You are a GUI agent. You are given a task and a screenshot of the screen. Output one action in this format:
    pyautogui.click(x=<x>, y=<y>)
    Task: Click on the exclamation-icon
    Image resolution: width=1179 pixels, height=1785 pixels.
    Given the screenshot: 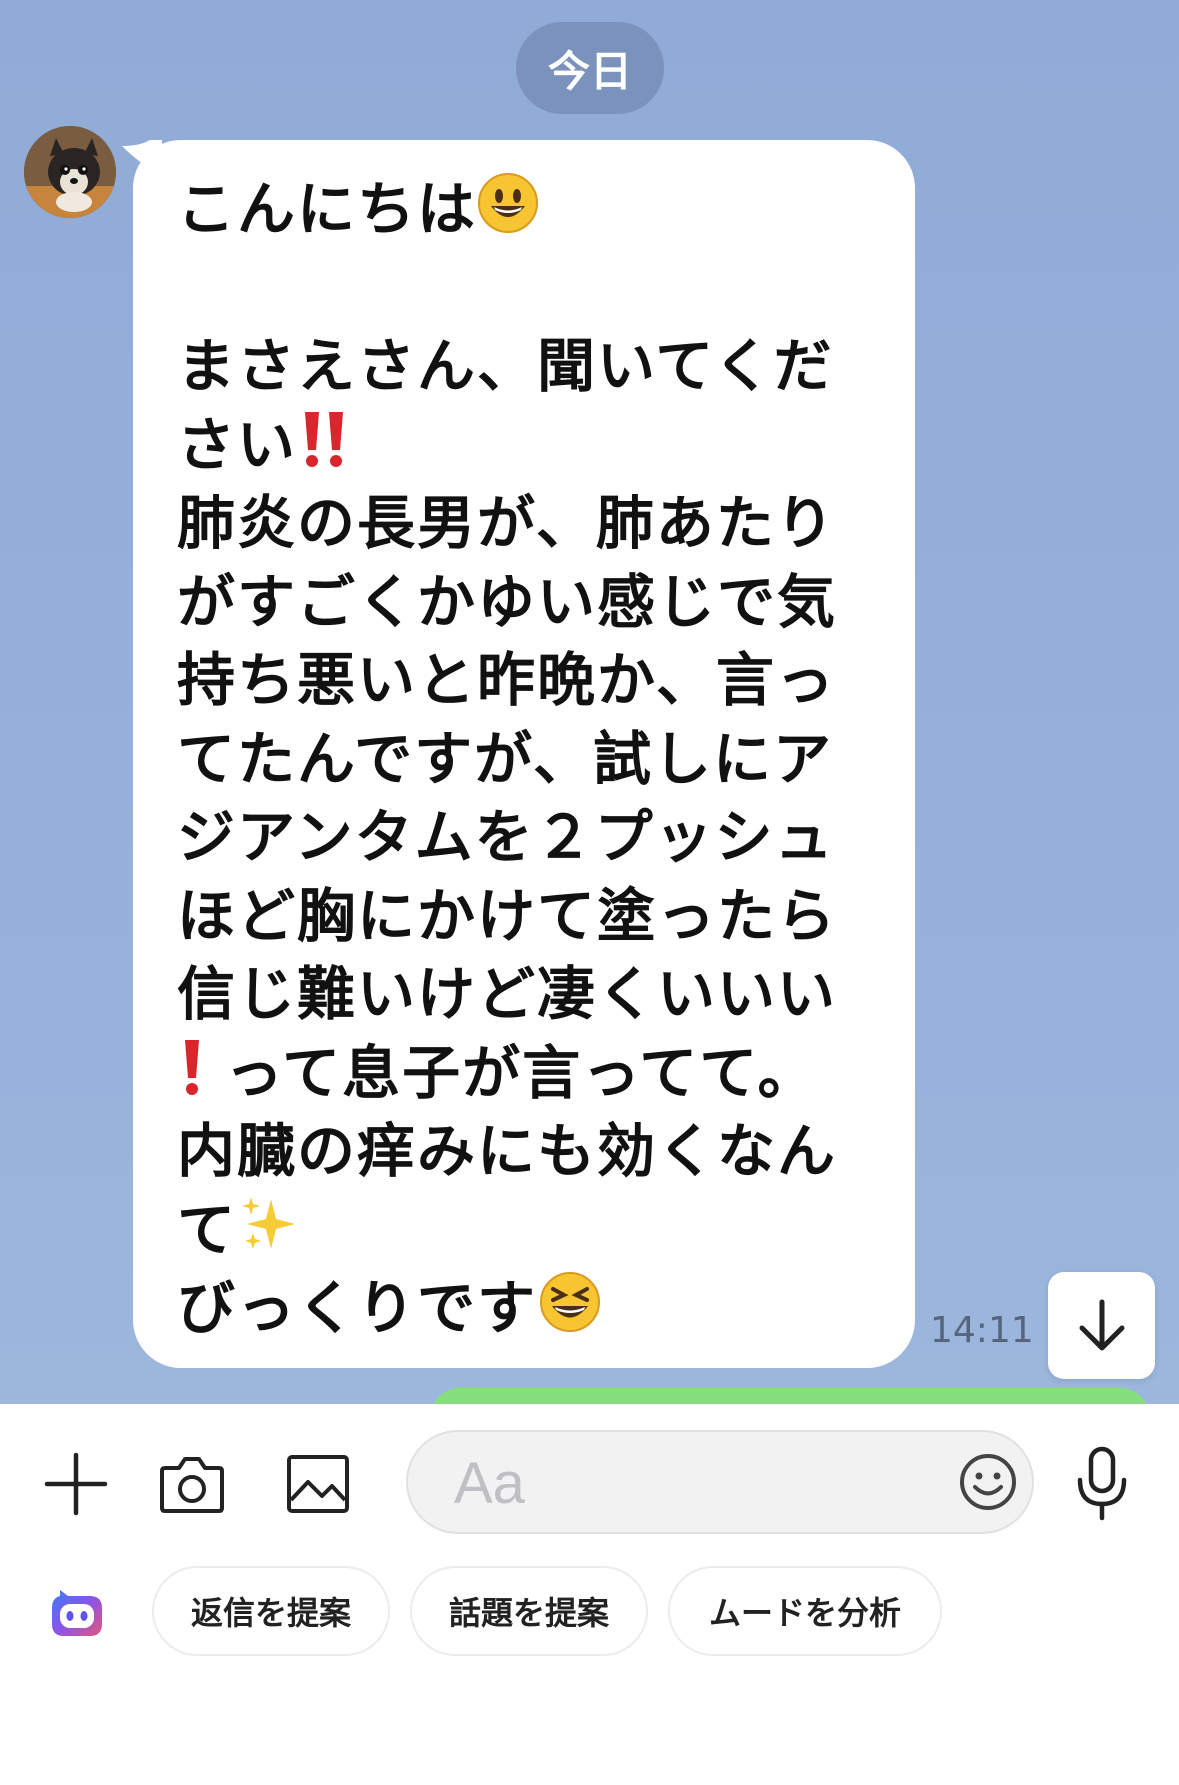 What is the action you would take?
    pyautogui.click(x=192, y=1077)
    